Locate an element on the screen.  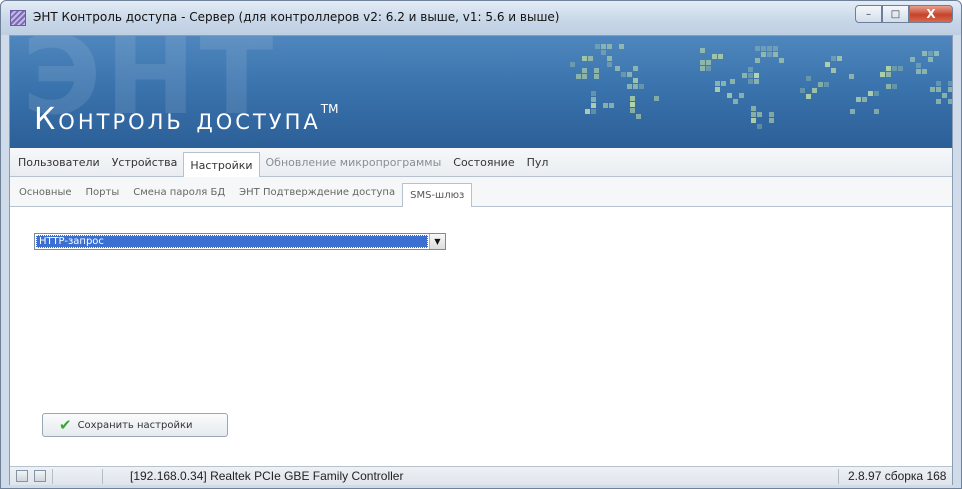
banner-title-text: Контроль доступа is located at coordinates (177, 119).